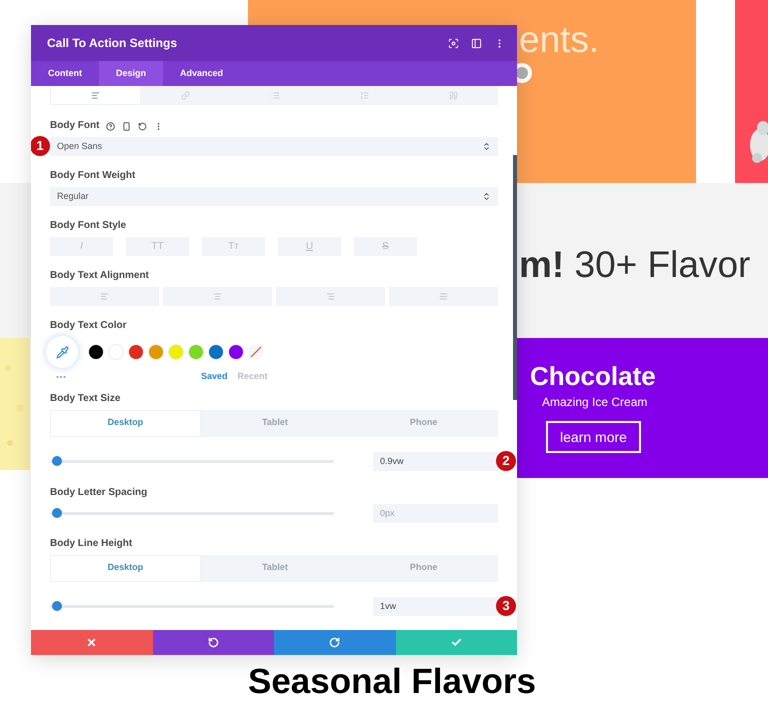  Describe the element at coordinates (75, 126) in the screenshot. I see `field-label: Body Font` at that location.